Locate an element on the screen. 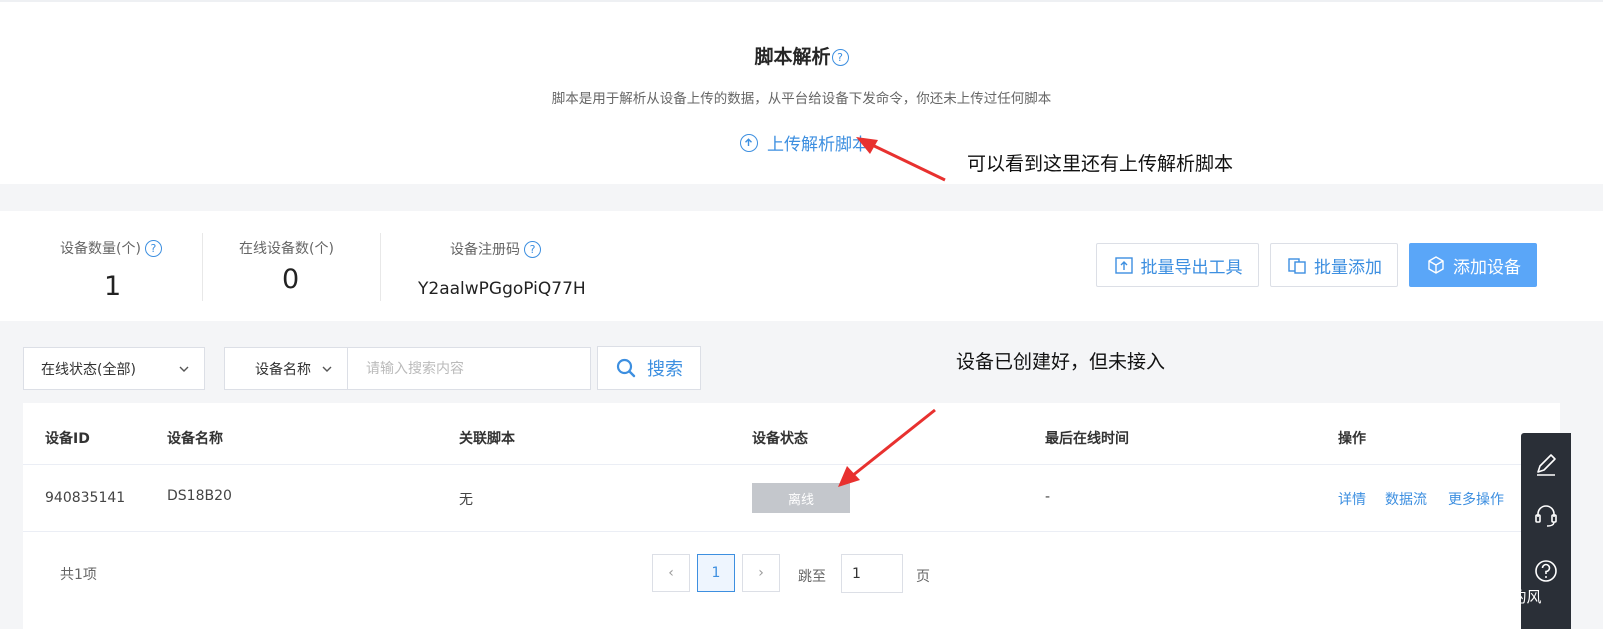 The width and height of the screenshot is (1603, 629). annotation-arrows is located at coordinates (892, 312).